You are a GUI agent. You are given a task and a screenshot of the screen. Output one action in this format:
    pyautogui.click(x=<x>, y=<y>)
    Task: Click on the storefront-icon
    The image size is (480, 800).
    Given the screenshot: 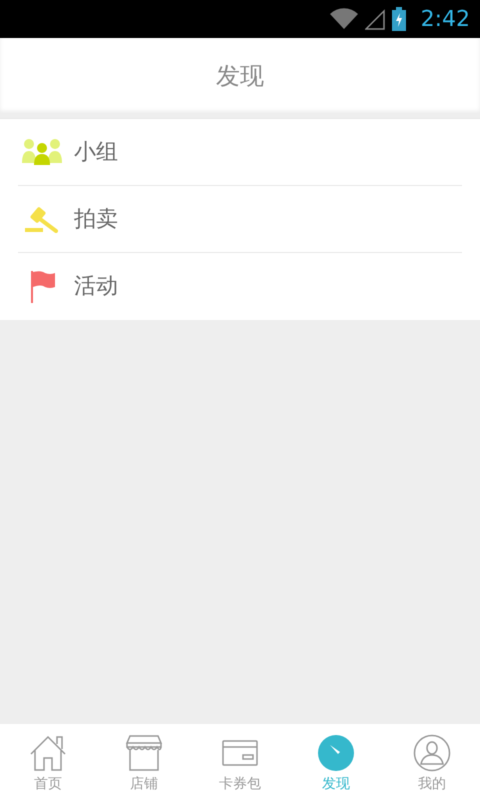 What is the action you would take?
    pyautogui.click(x=144, y=753)
    